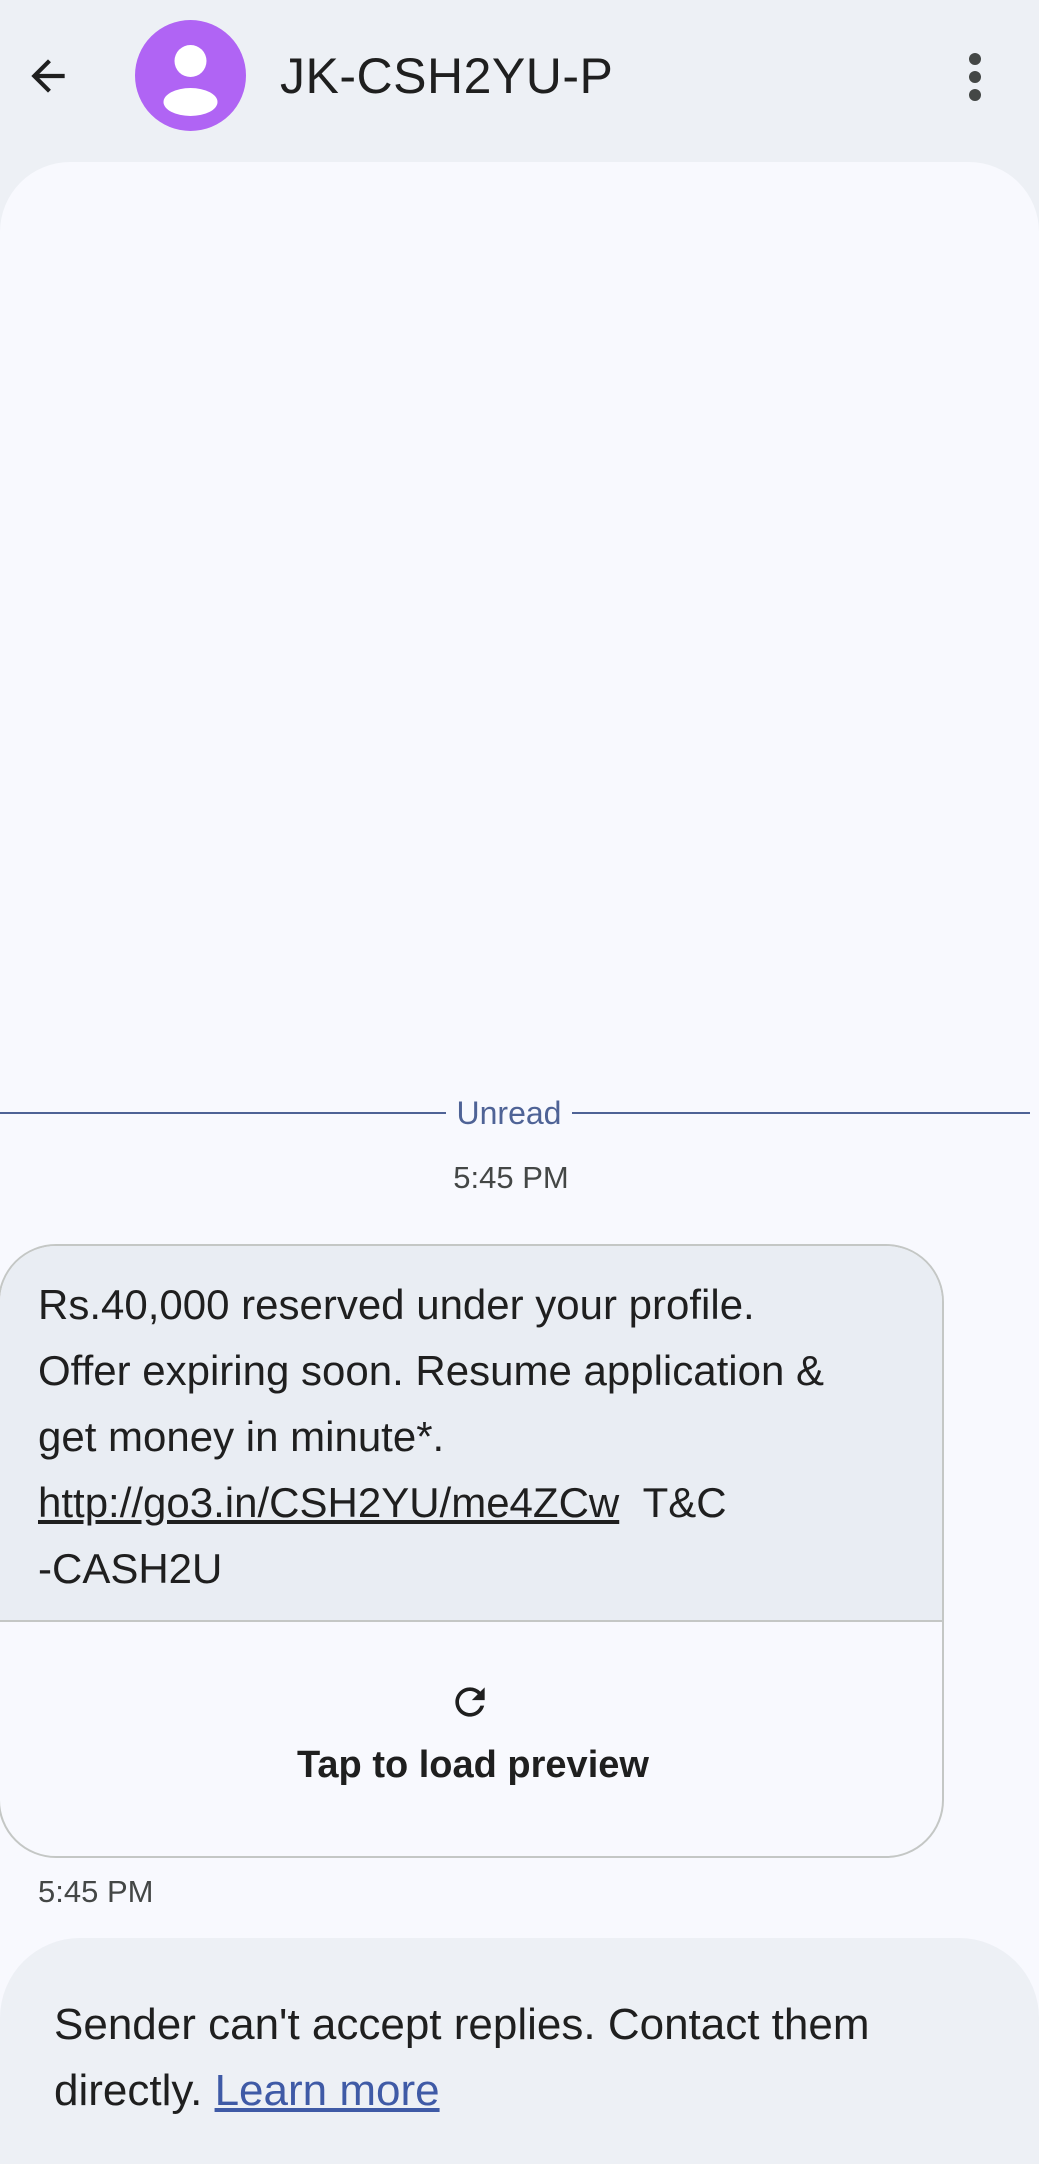 This screenshot has height=2164, width=1039. Describe the element at coordinates (241, 1436) in the screenshot. I see `message-line: get money in minute*.` at that location.